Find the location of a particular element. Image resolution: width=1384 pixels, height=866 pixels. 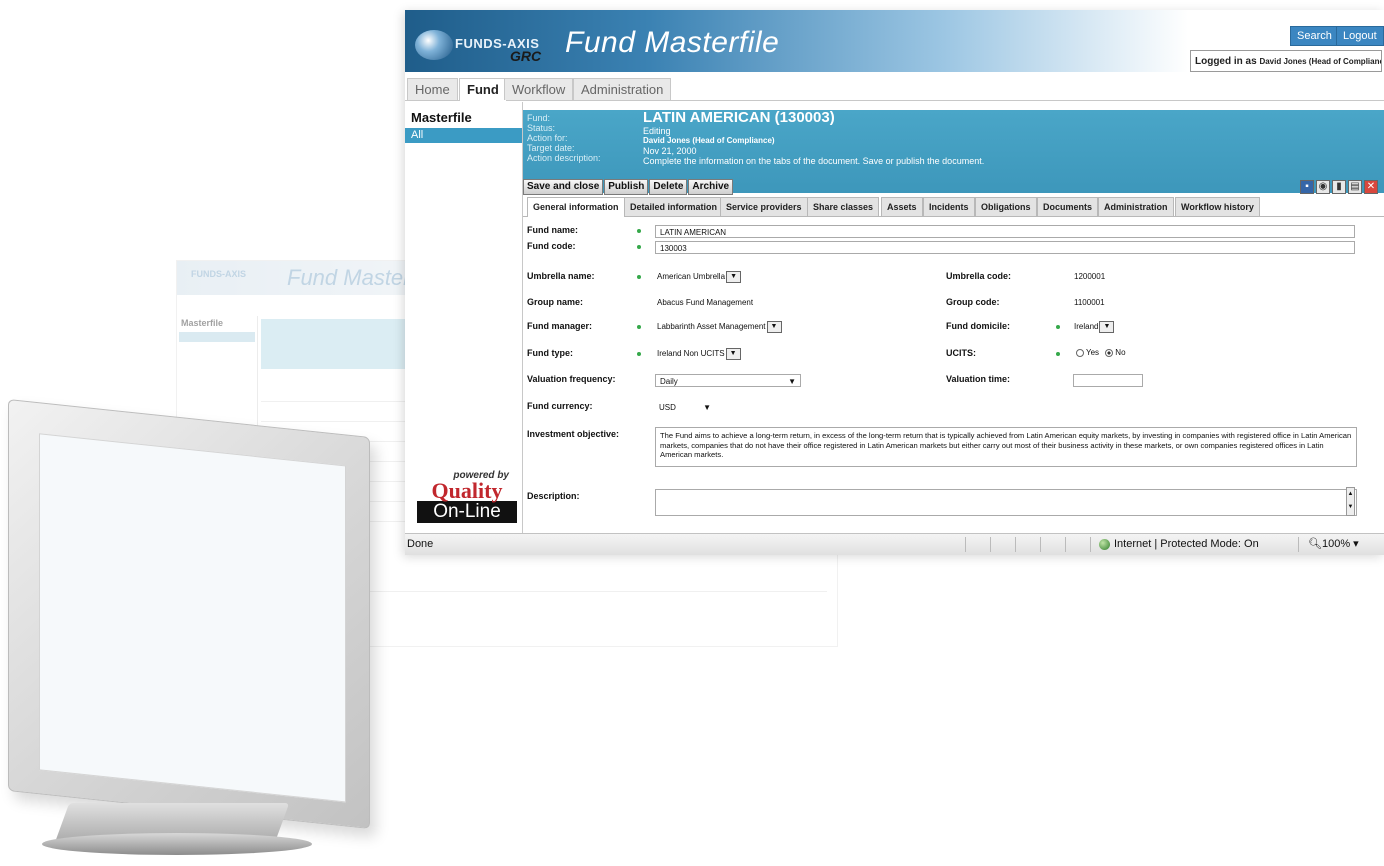

zoom-control: 🔍︎100% ▾ is located at coordinates (1333, 544).